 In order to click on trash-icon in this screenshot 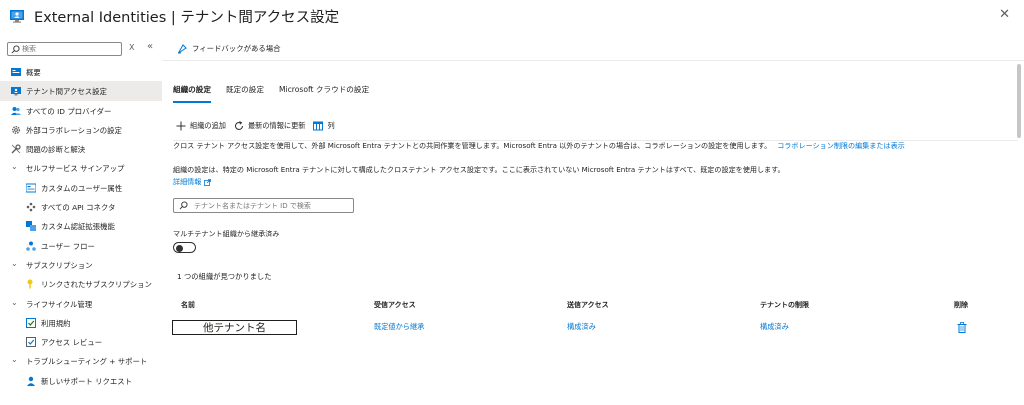, I will do `click(962, 327)`.